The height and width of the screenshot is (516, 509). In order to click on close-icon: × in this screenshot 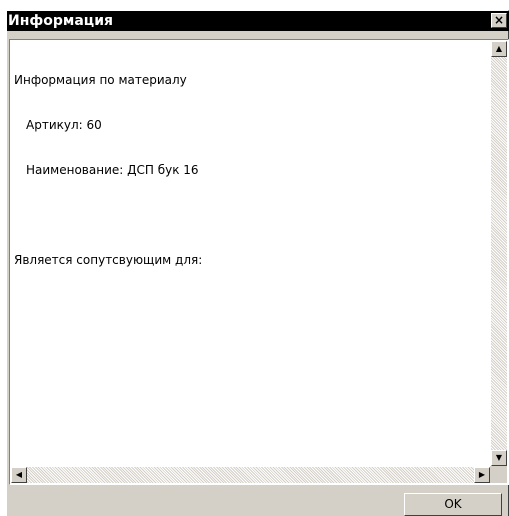, I will do `click(499, 20)`.